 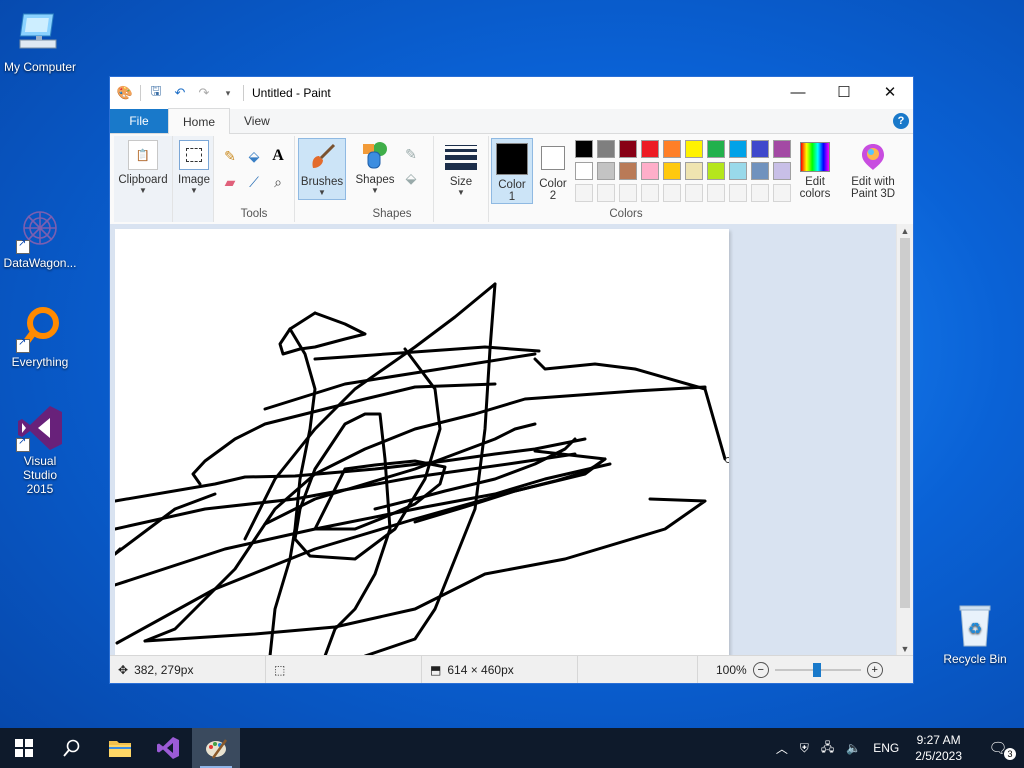 I want to click on desktop-icon-visual-studio: Visual Studio 2015, so click(x=40, y=450).